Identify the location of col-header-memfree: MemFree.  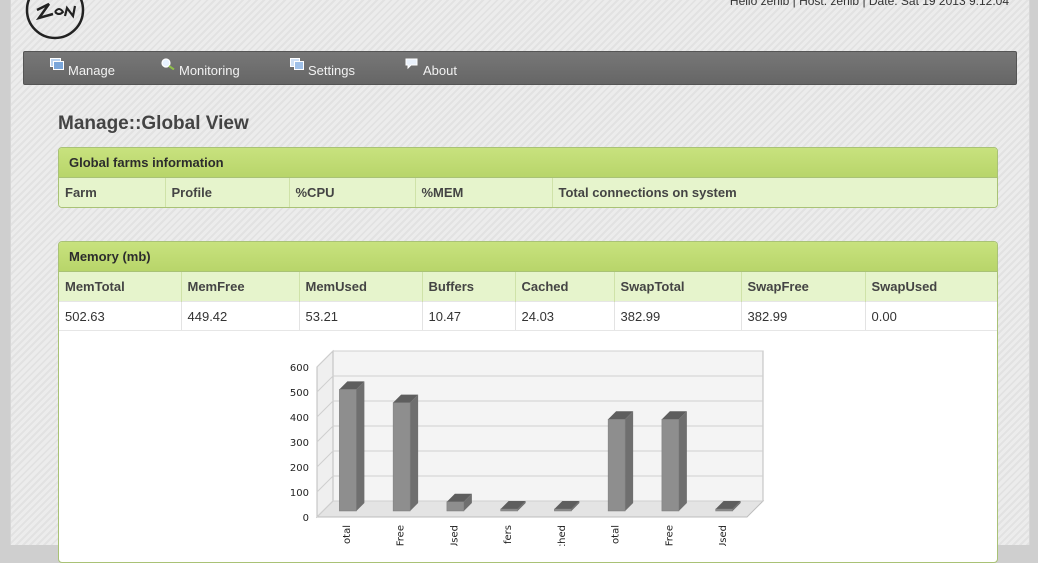
(240, 287).